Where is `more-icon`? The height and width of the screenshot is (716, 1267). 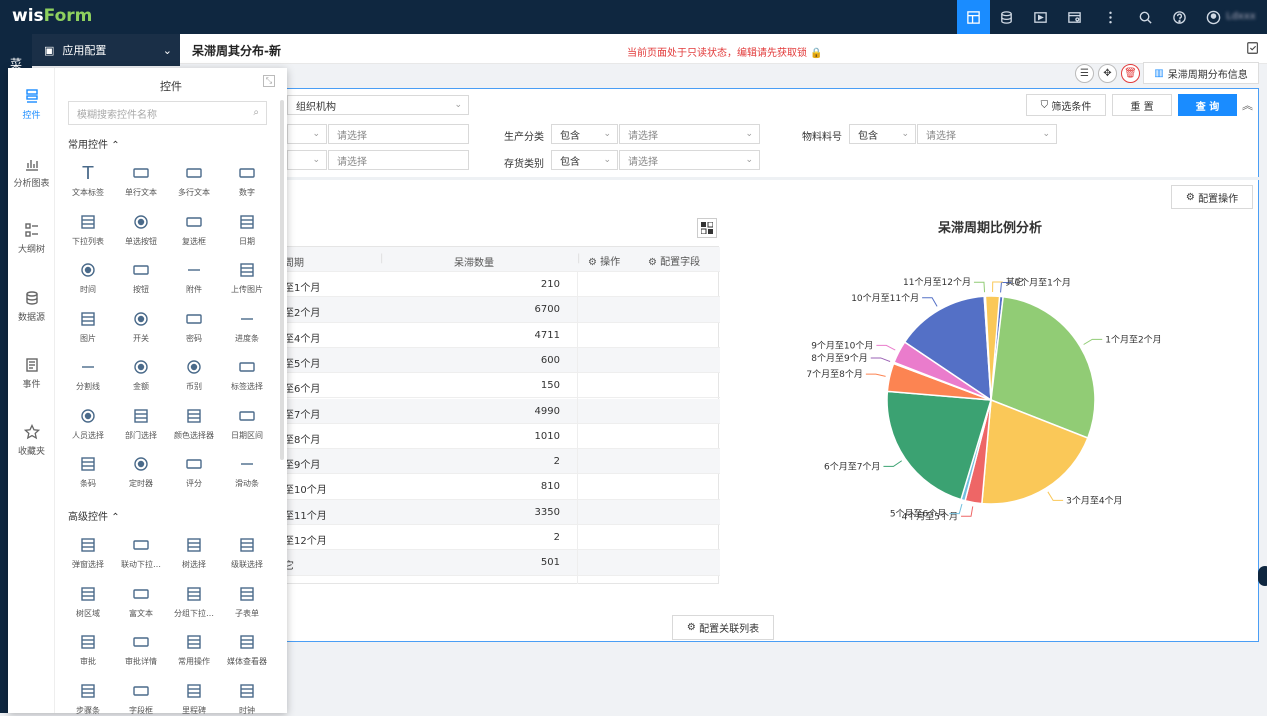
more-icon is located at coordinates (1110, 17).